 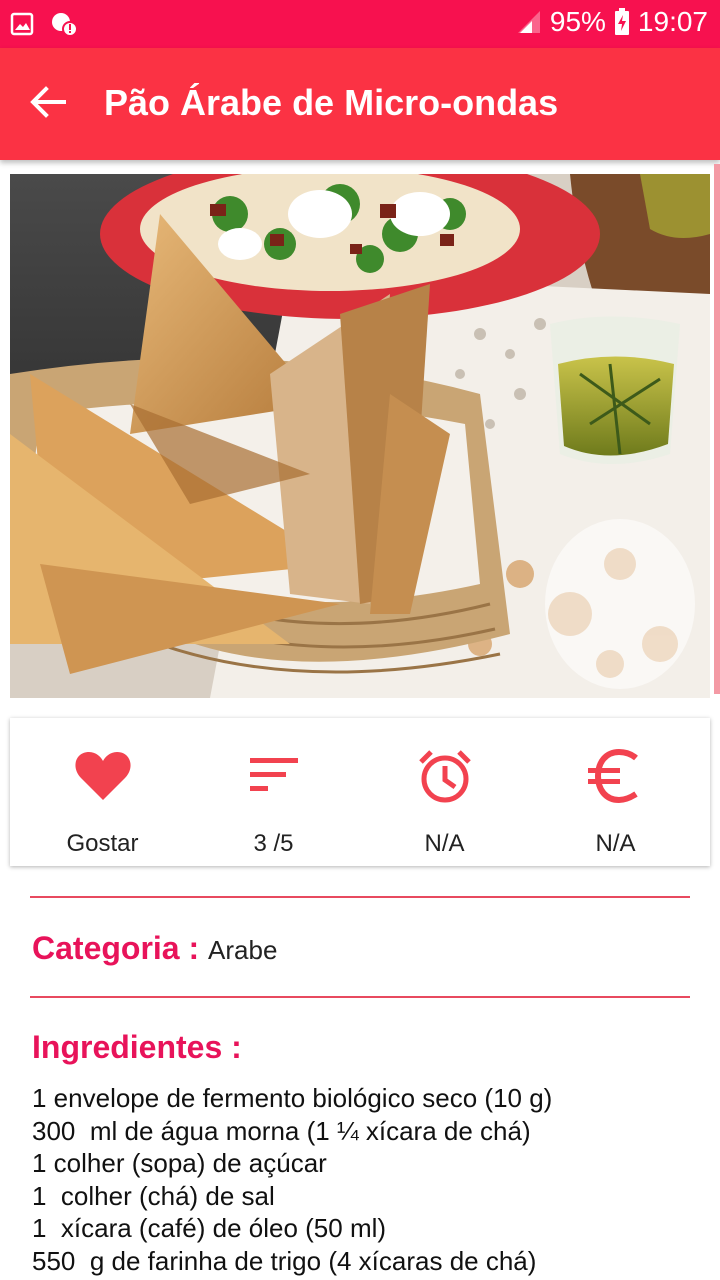 I want to click on alarm-clock-icon, so click(x=445, y=776).